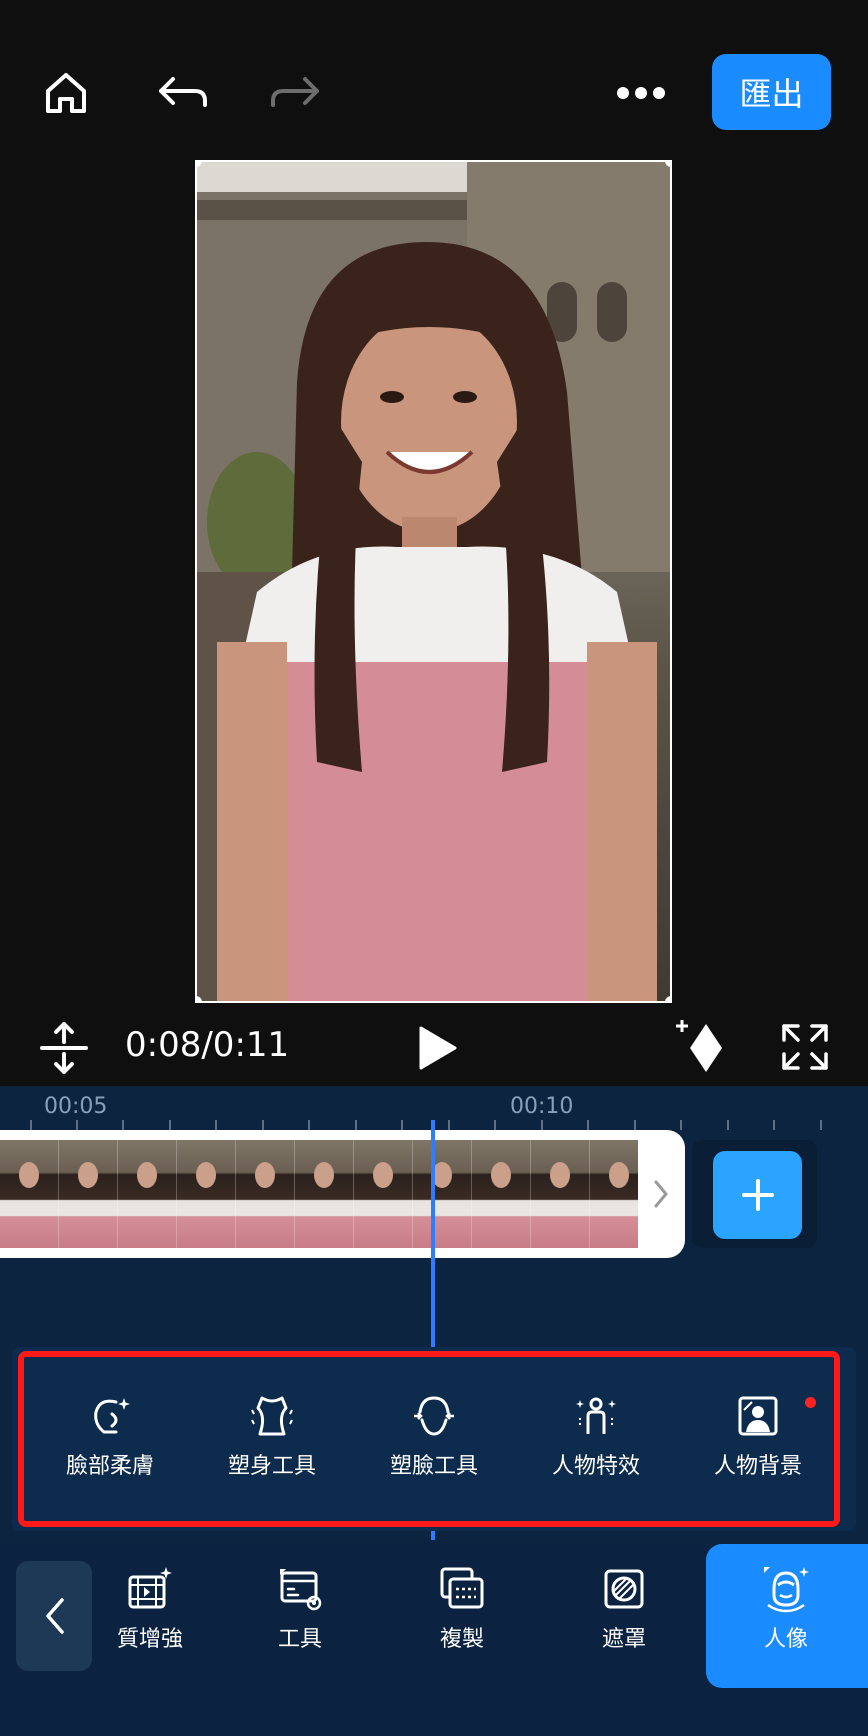  Describe the element at coordinates (112, 1416) in the screenshot. I see `face-smooth-icon` at that location.